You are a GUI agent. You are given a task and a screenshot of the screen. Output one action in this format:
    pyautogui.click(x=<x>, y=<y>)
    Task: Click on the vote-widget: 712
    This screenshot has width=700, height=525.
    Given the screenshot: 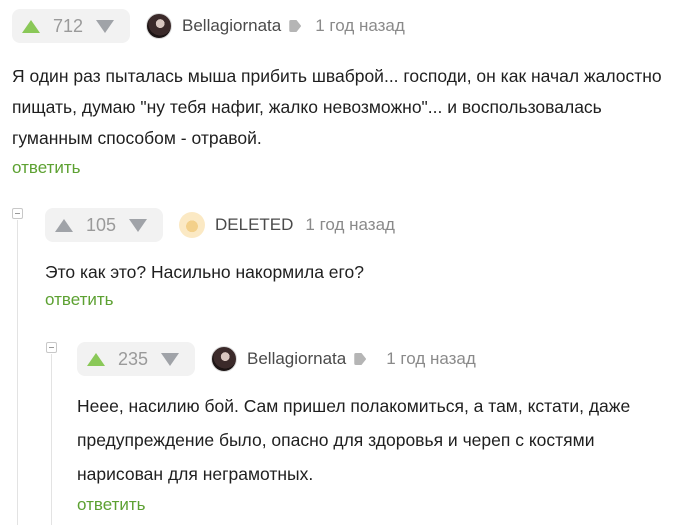 What is the action you would take?
    pyautogui.click(x=71, y=26)
    